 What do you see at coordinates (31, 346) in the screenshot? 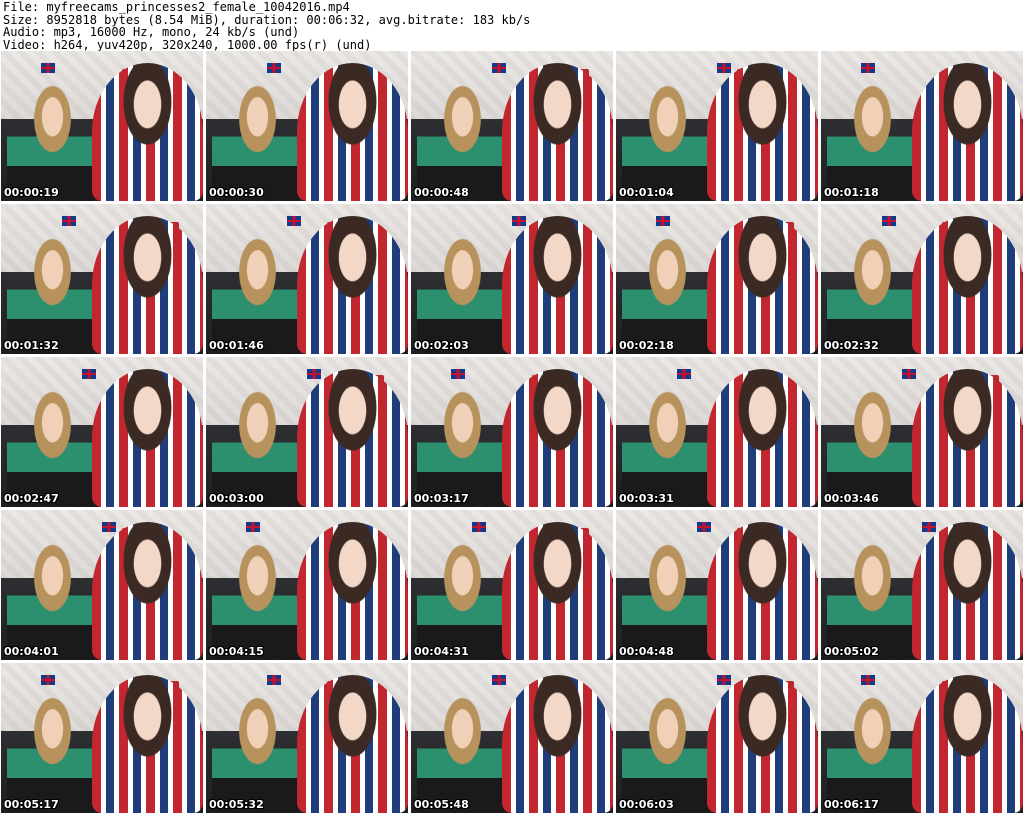
I see `timestamp-label: 00:01:32` at bounding box center [31, 346].